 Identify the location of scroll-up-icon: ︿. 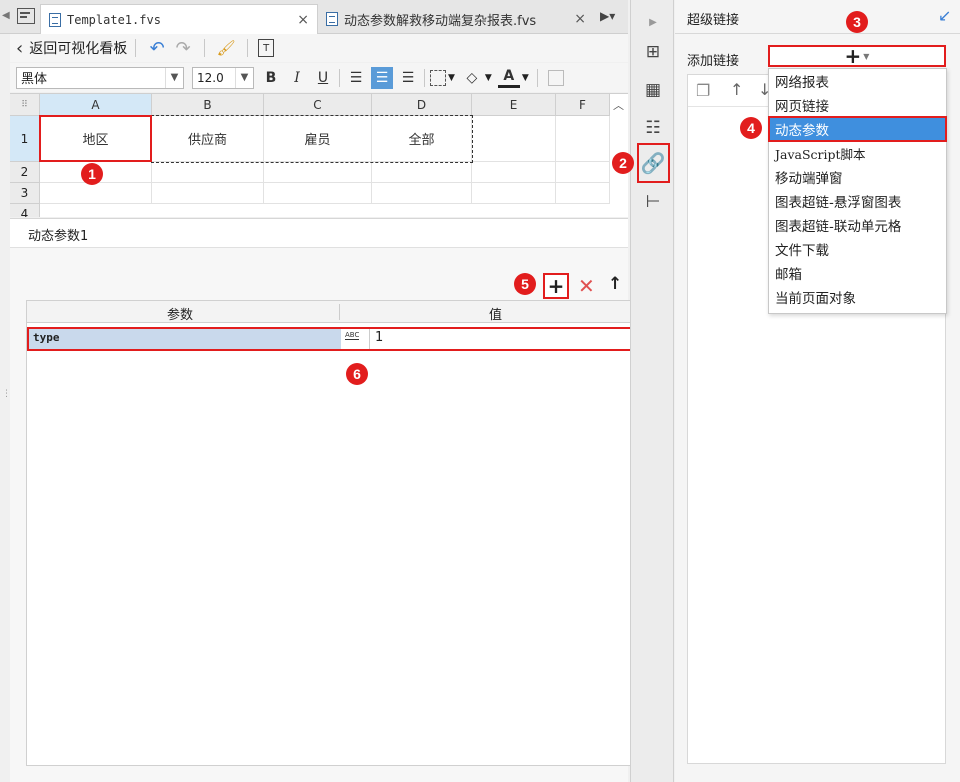
(618, 105).